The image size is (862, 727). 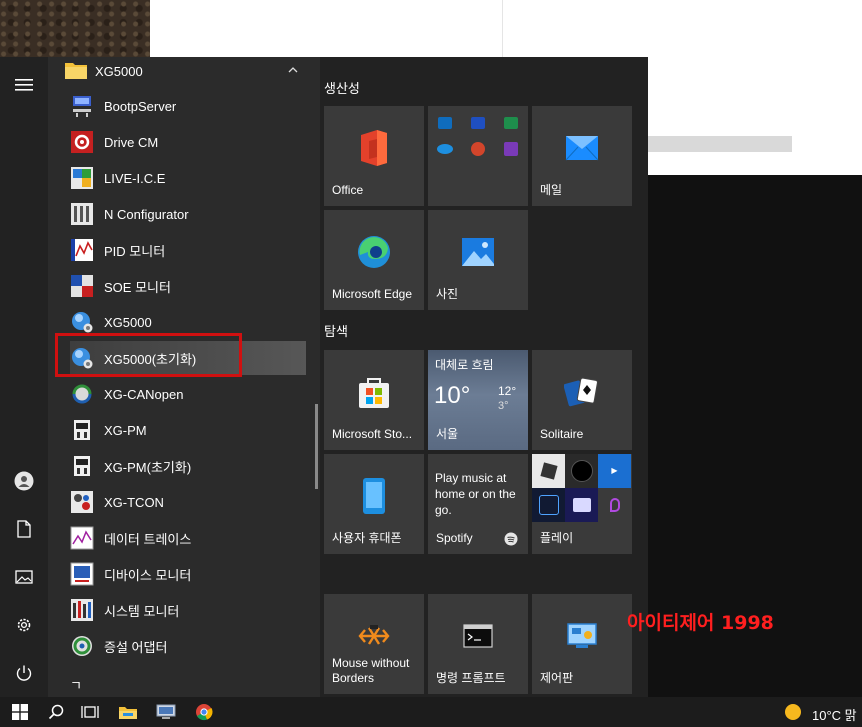 What do you see at coordinates (82, 250) in the screenshot?
I see `pid-monitor-icon` at bounding box center [82, 250].